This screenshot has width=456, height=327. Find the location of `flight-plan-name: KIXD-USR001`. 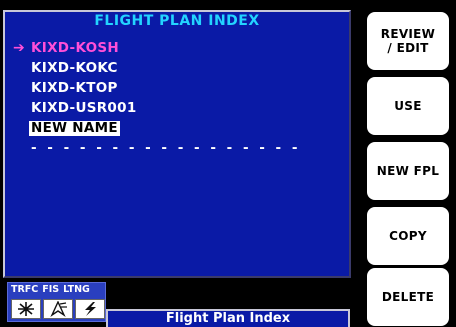

flight-plan-name: KIXD-USR001 is located at coordinates (84, 108).